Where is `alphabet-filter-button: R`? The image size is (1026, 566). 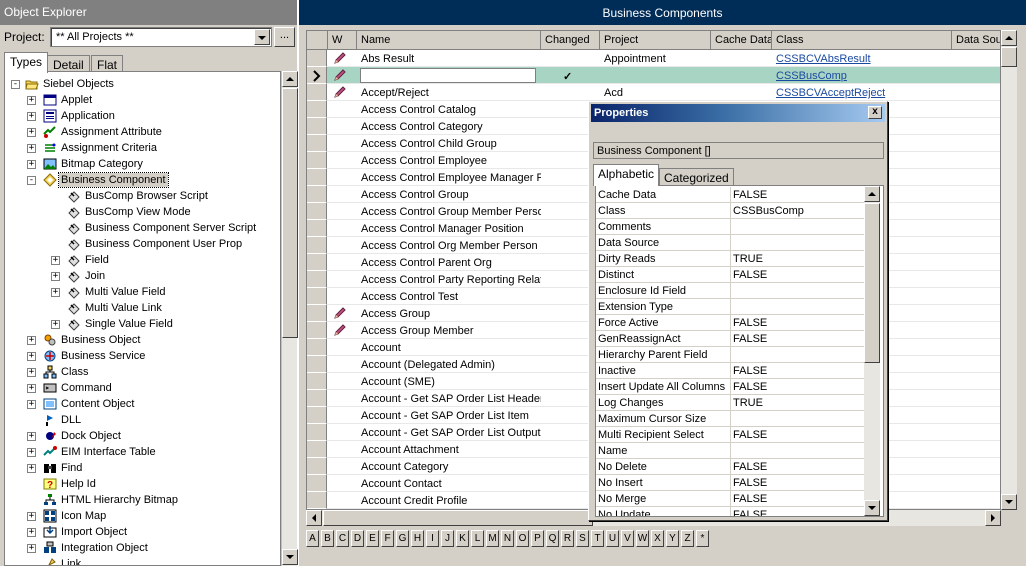
alphabet-filter-button: R is located at coordinates (567, 538).